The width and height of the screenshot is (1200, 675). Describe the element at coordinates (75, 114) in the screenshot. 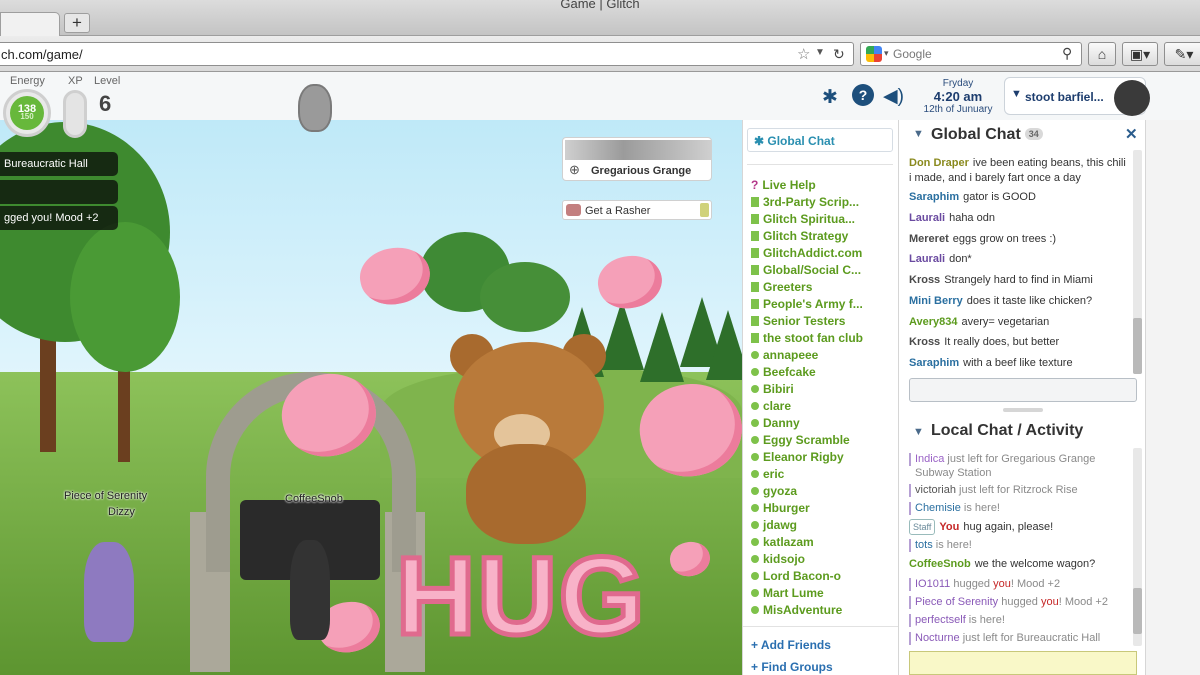

I see `xp-gauge` at that location.